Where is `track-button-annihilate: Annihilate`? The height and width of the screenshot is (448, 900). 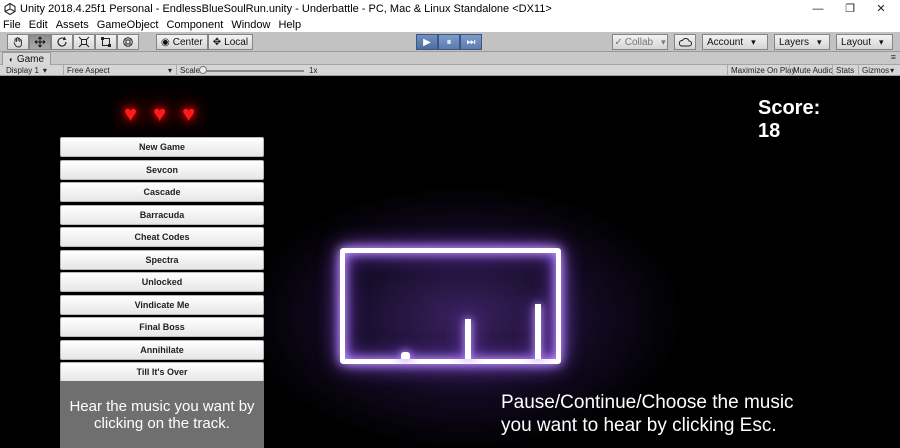 track-button-annihilate: Annihilate is located at coordinates (162, 349).